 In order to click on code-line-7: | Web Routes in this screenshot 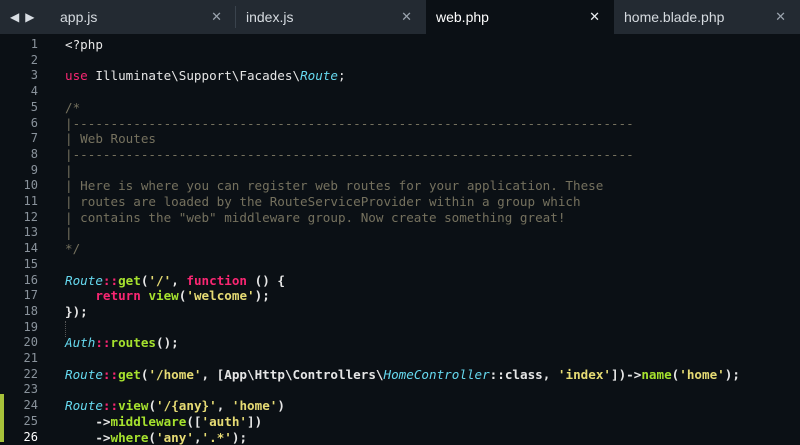, I will do `click(110, 139)`.